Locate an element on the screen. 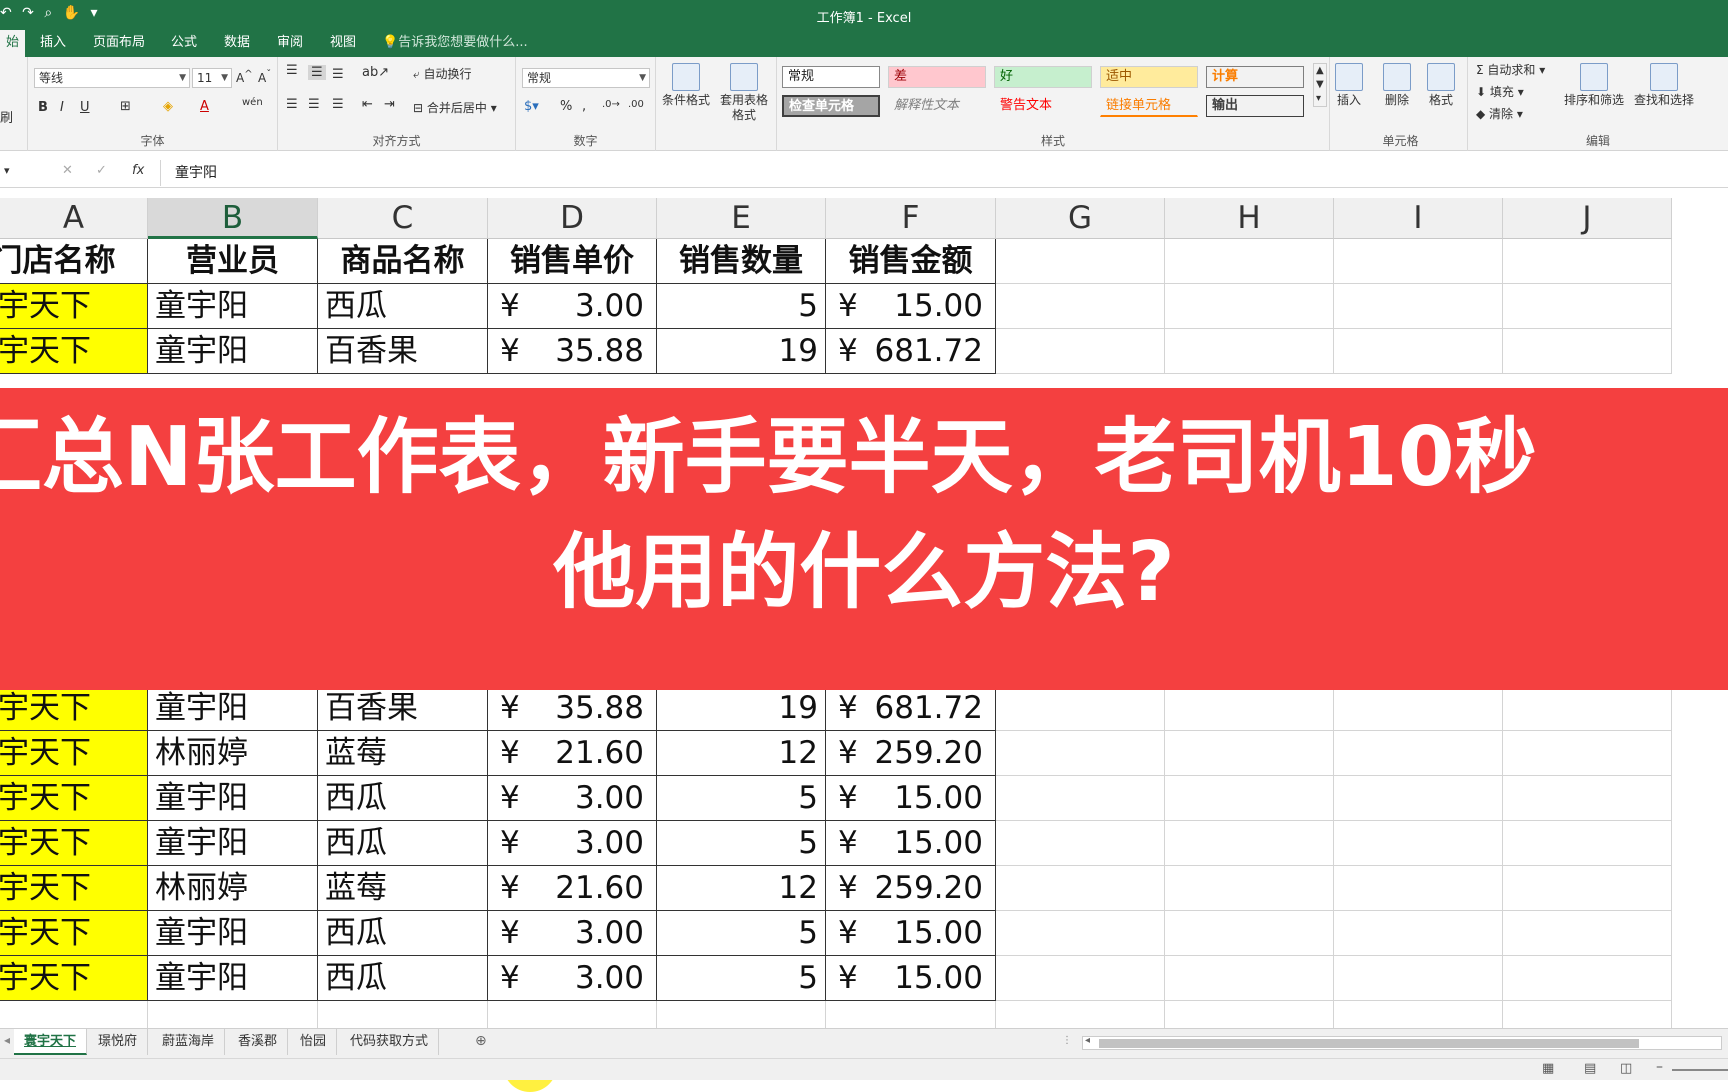  sheet-tab: 蔚蓝海岸 is located at coordinates (189, 1042).